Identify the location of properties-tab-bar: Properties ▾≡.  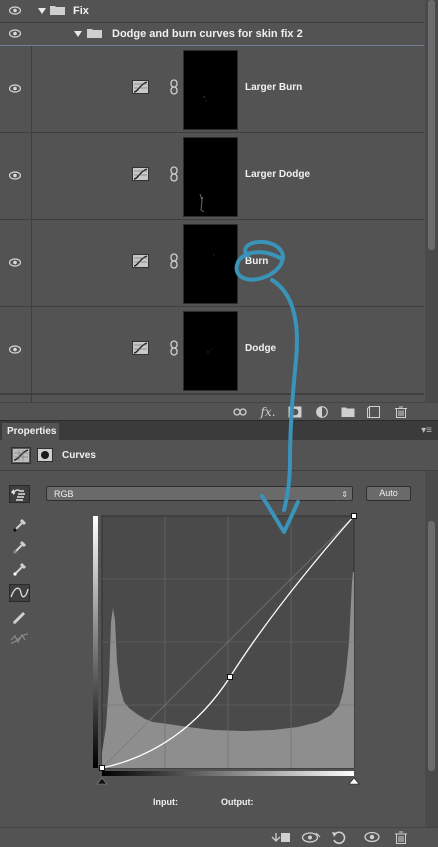
(219, 430).